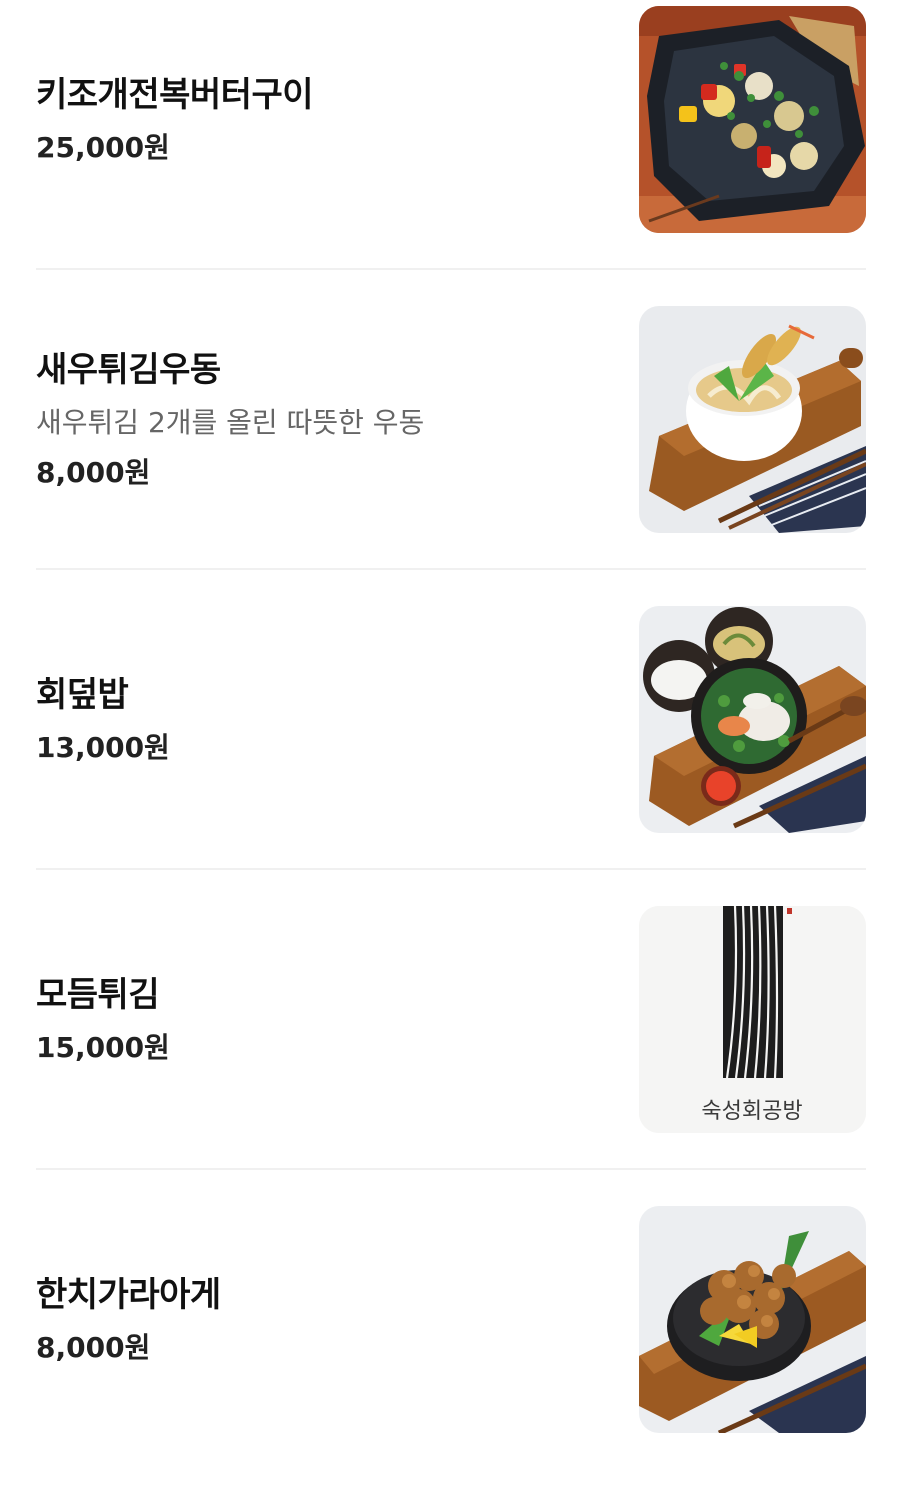 This screenshot has width=900, height=1506. I want to click on raw-fish-rice-bowl-image, so click(752, 719).